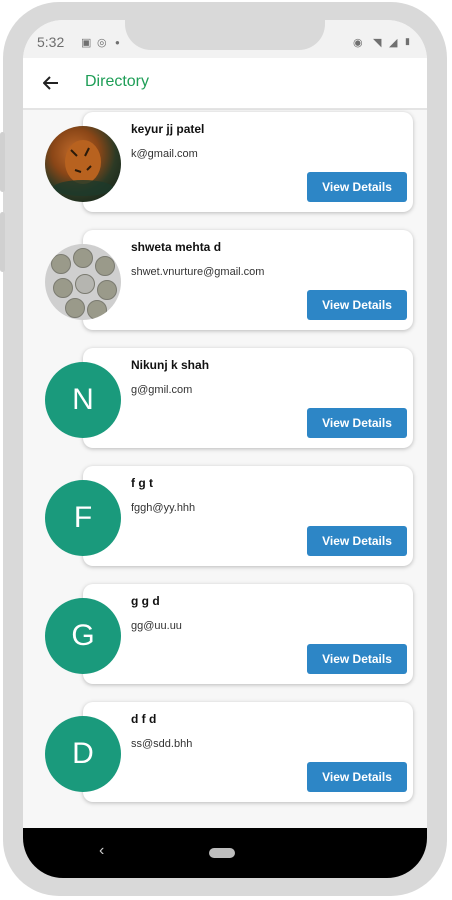 The height and width of the screenshot is (900, 452). I want to click on contact-name: g g d, so click(145, 601).